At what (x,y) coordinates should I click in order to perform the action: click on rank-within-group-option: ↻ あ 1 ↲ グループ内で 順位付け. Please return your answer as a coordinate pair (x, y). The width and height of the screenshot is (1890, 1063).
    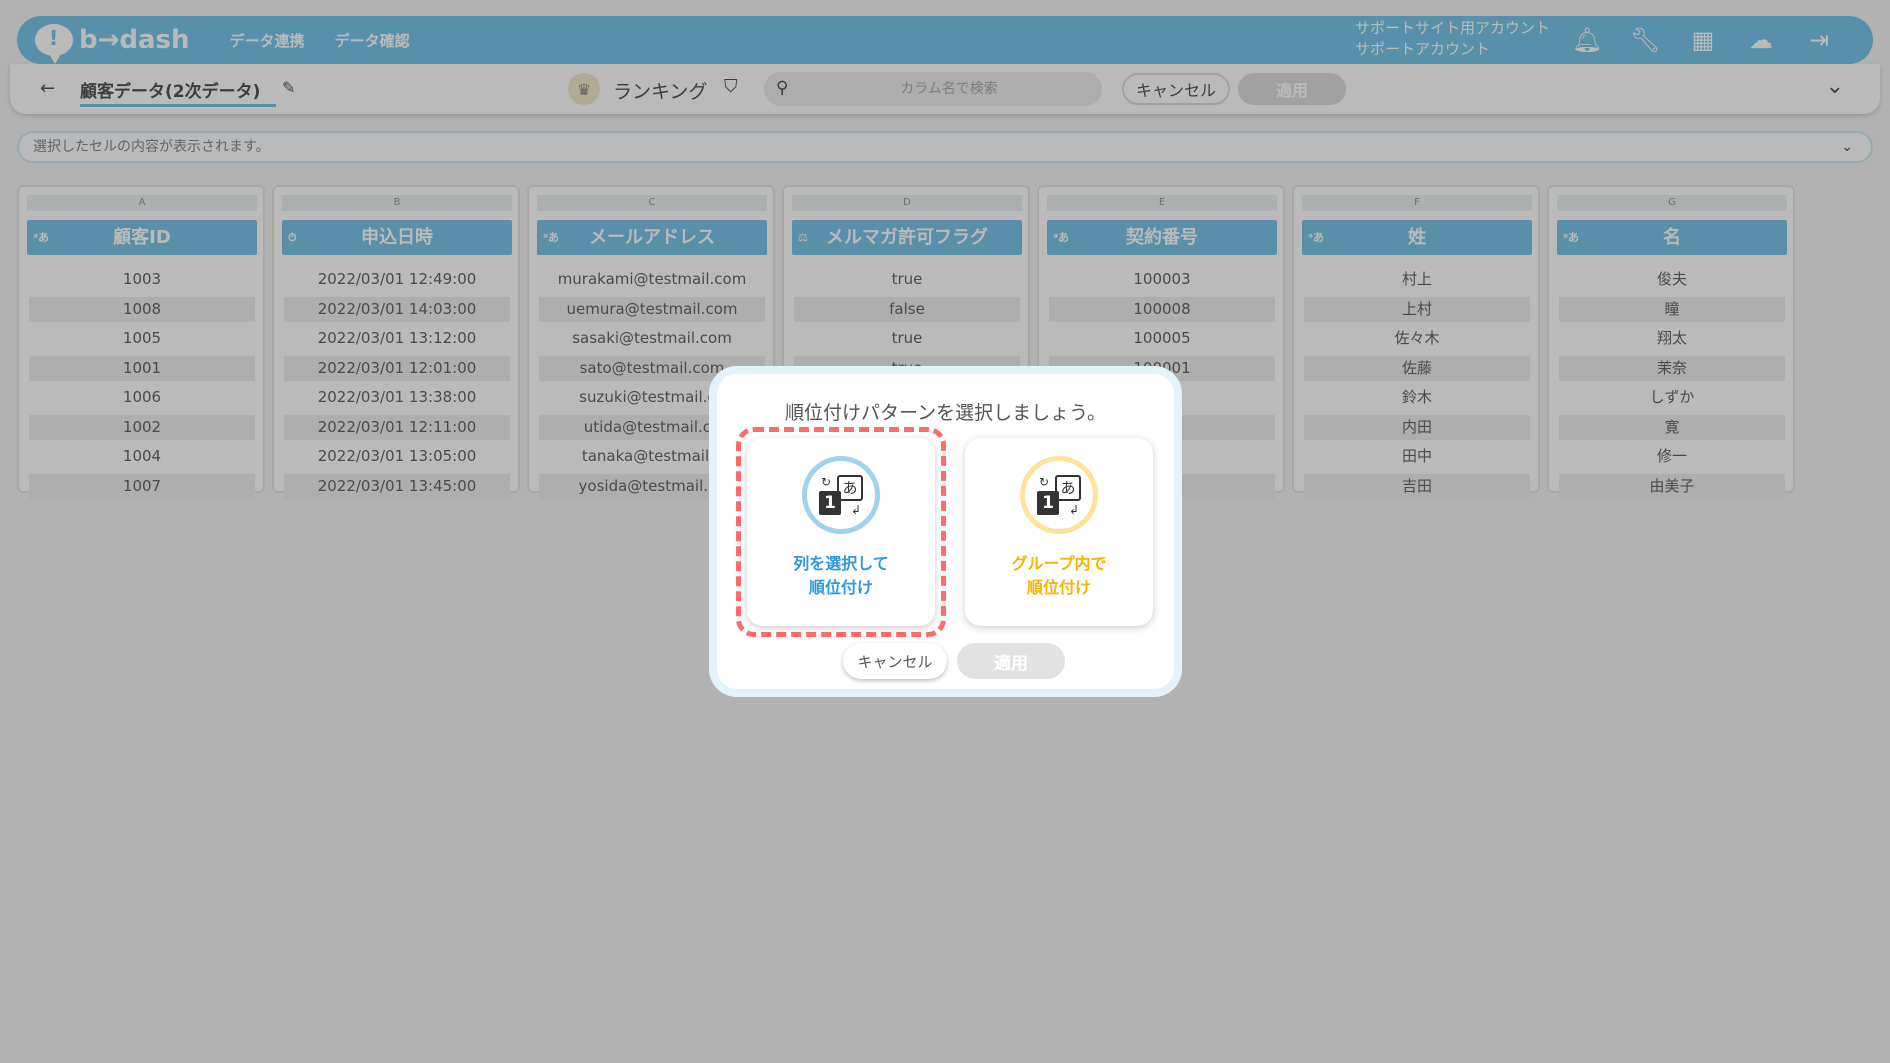
    Looking at the image, I should click on (1059, 532).